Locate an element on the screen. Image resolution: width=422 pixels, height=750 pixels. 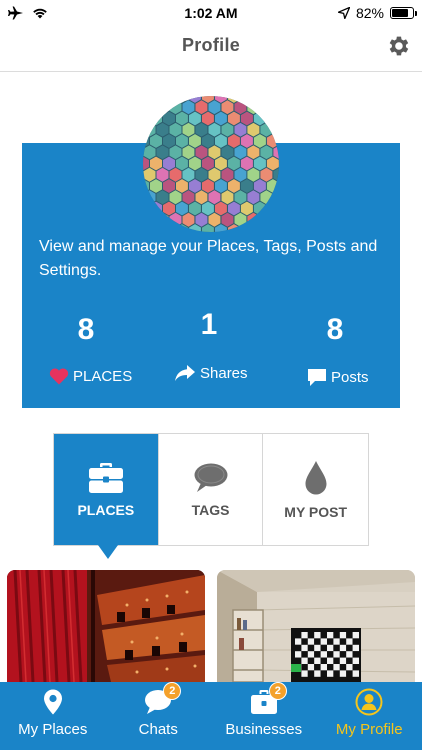
map-pin-icon is located at coordinates (52, 702).